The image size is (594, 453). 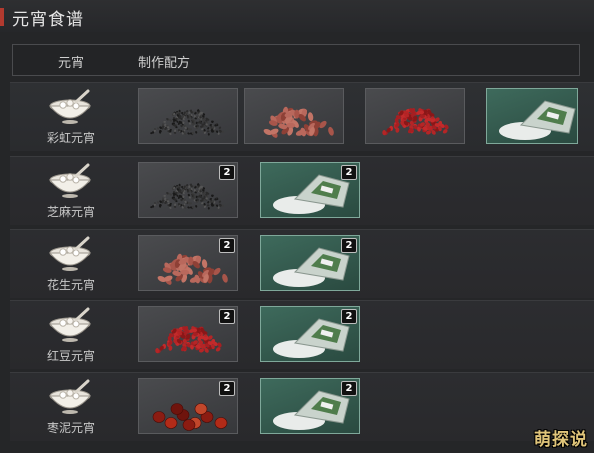 What do you see at coordinates (537, 120) in the screenshot?
I see `glutinous-rice-flour-icon` at bounding box center [537, 120].